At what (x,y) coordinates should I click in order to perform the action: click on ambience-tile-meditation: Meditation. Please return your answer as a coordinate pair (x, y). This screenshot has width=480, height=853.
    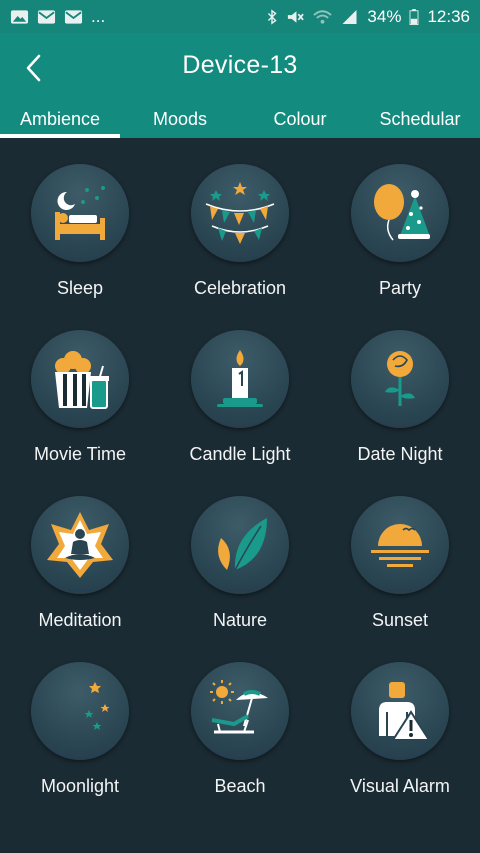
    Looking at the image, I should click on (80, 553).